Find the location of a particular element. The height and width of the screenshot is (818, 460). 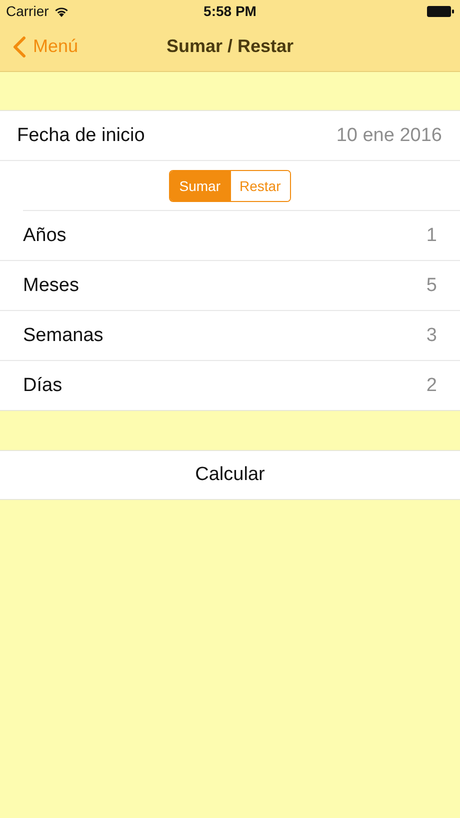

row-value: 2 is located at coordinates (431, 385).